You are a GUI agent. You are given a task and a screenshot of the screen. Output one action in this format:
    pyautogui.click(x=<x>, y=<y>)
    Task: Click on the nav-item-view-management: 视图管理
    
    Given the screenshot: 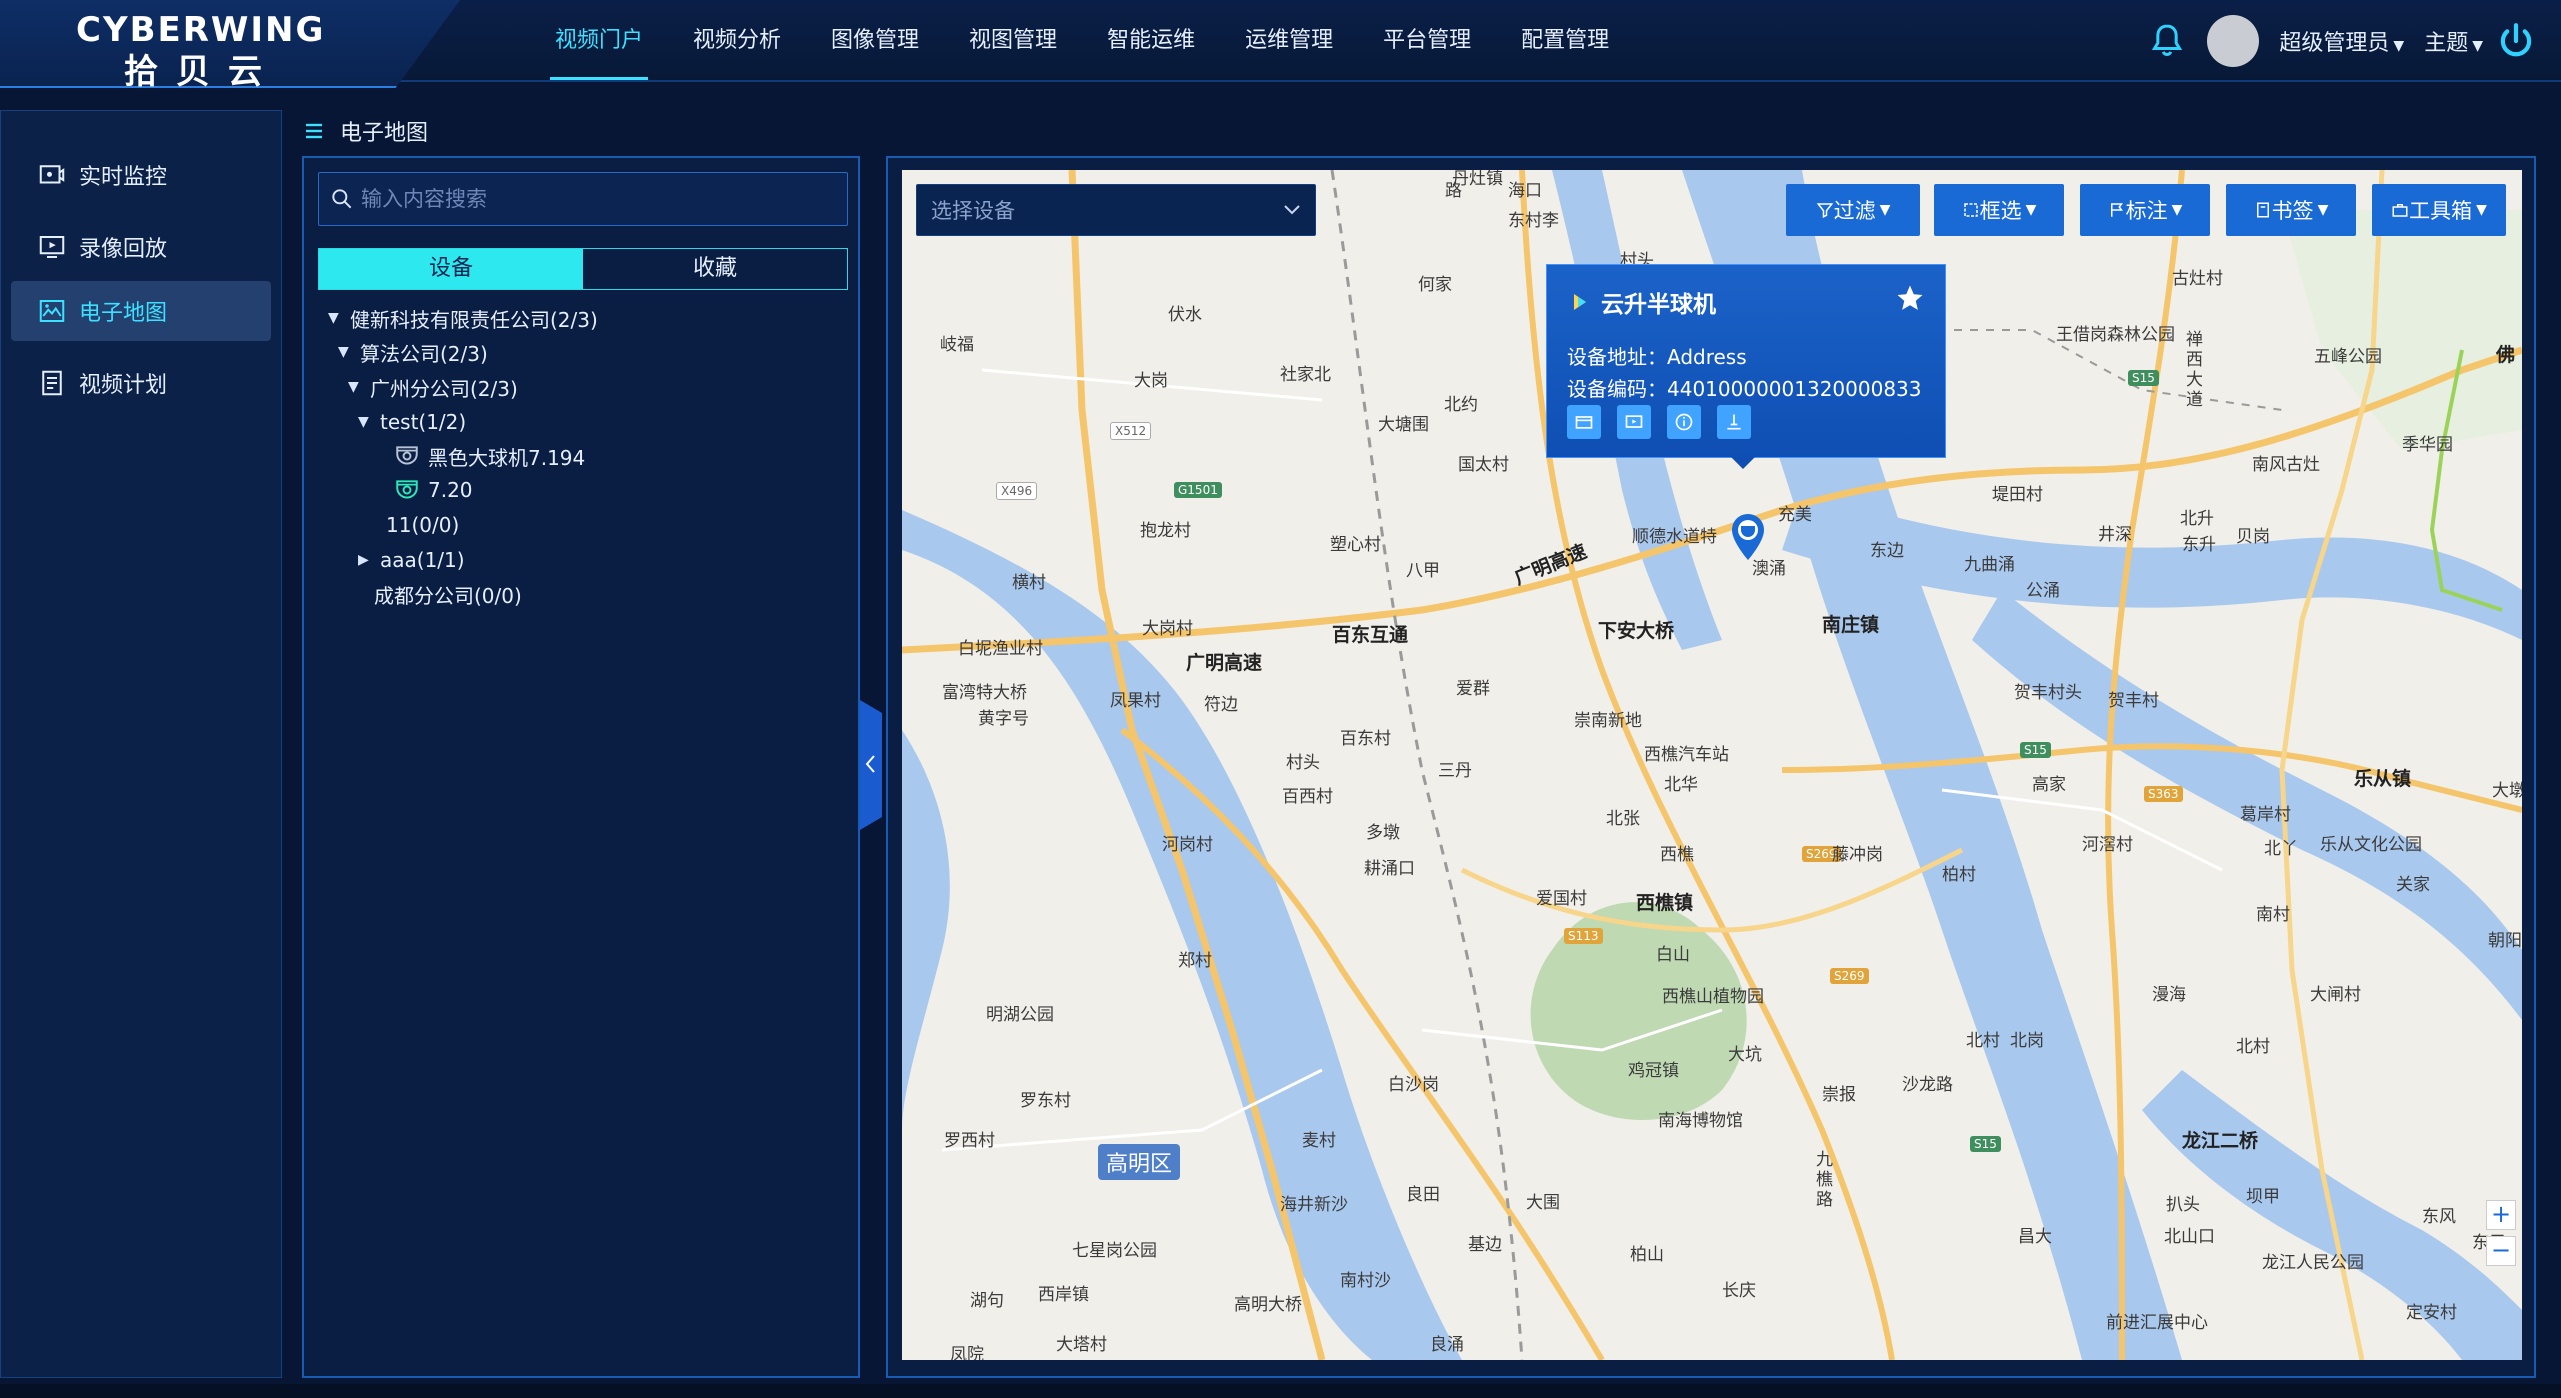 What is the action you would take?
    pyautogui.click(x=1013, y=41)
    